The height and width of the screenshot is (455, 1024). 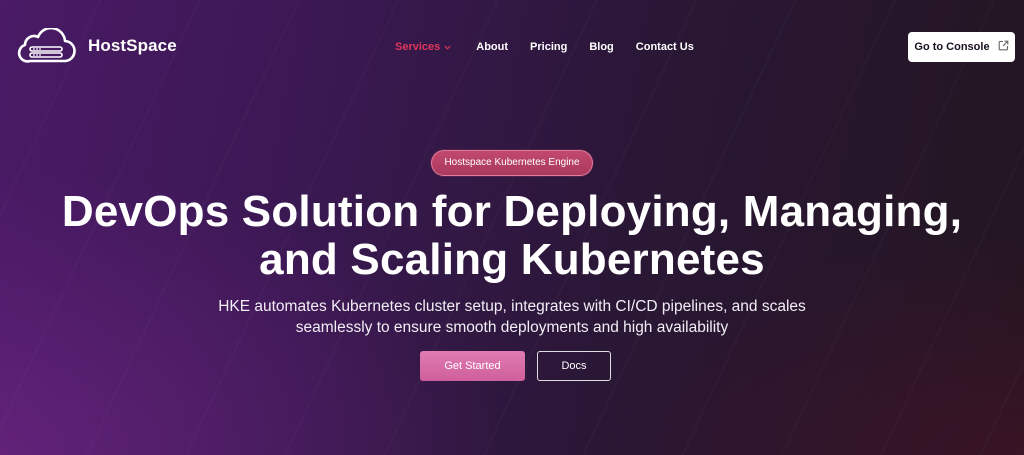 What do you see at coordinates (512, 259) in the screenshot?
I see `headline-line: and Scaling Kubernetes` at bounding box center [512, 259].